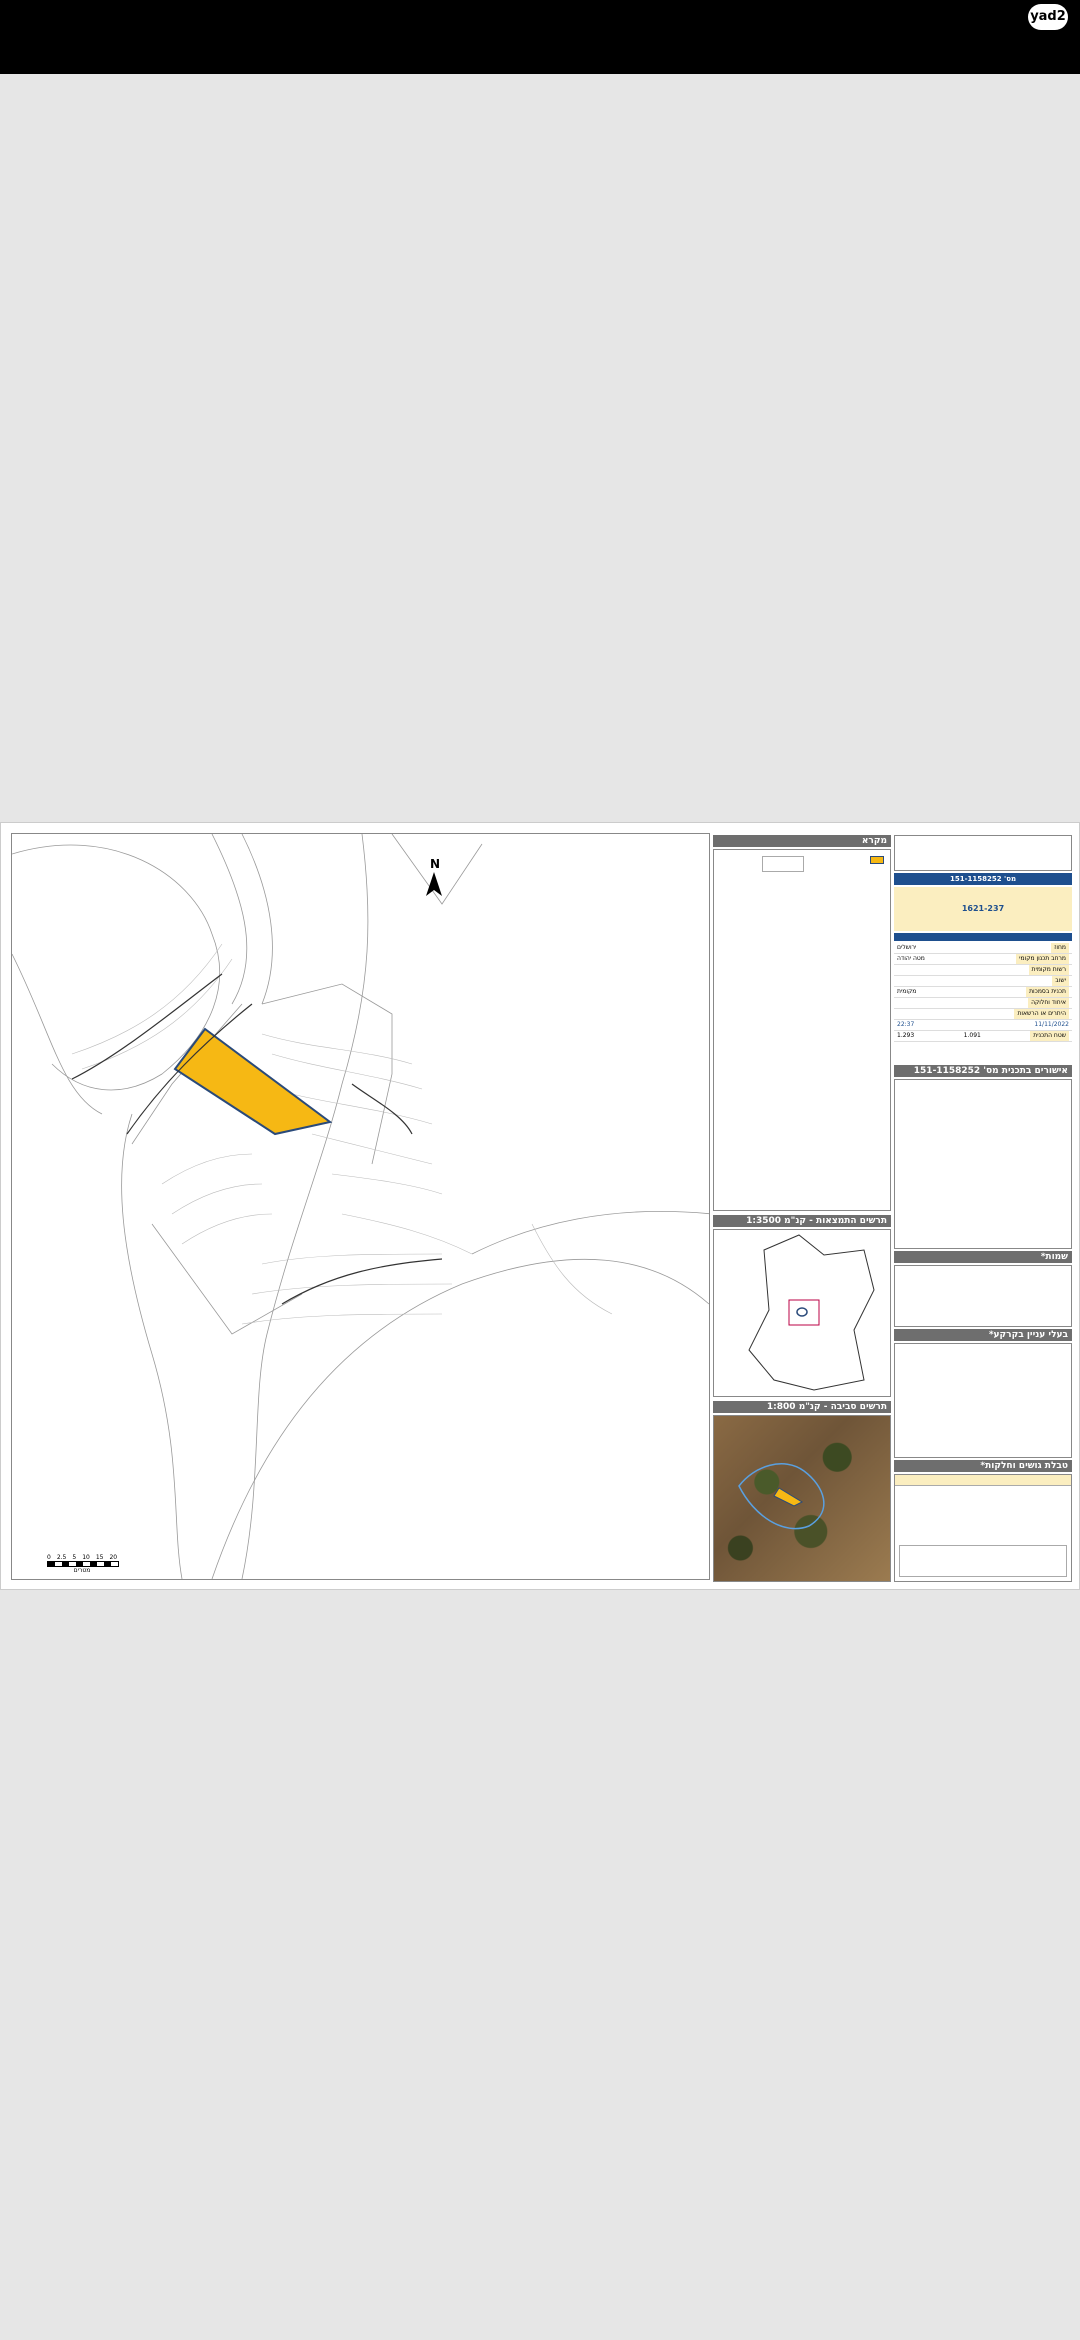  Describe the element at coordinates (74, 1557) in the screenshot. I see `scale-tick: 5` at that location.